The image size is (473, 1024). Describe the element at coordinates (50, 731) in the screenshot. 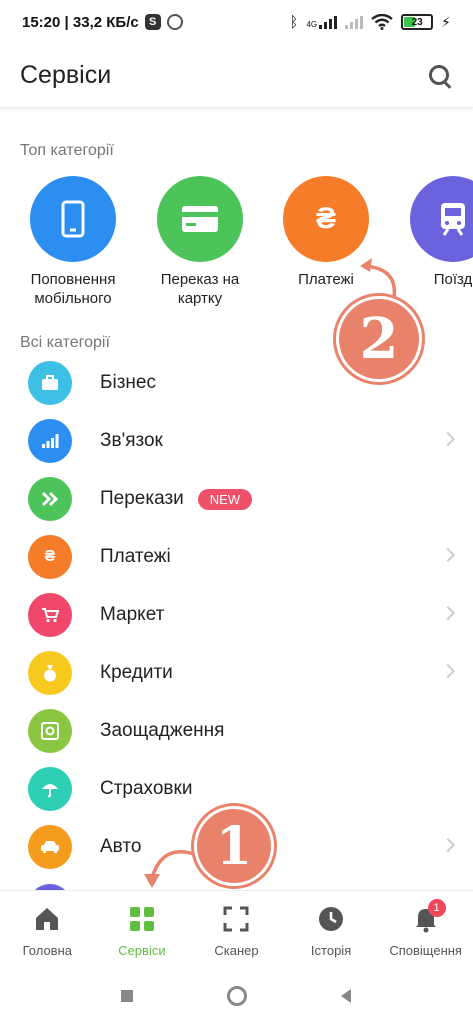

I see `safe-icon` at that location.